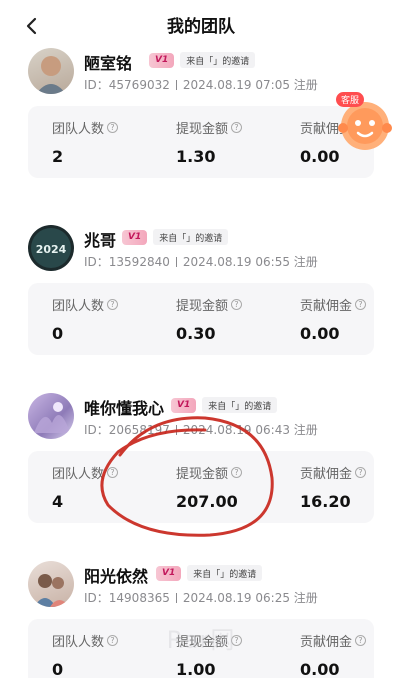 Image resolution: width=402 pixels, height=678 pixels. Describe the element at coordinates (236, 262) in the screenshot. I see `member-time: 2024.08.19 06:55` at that location.